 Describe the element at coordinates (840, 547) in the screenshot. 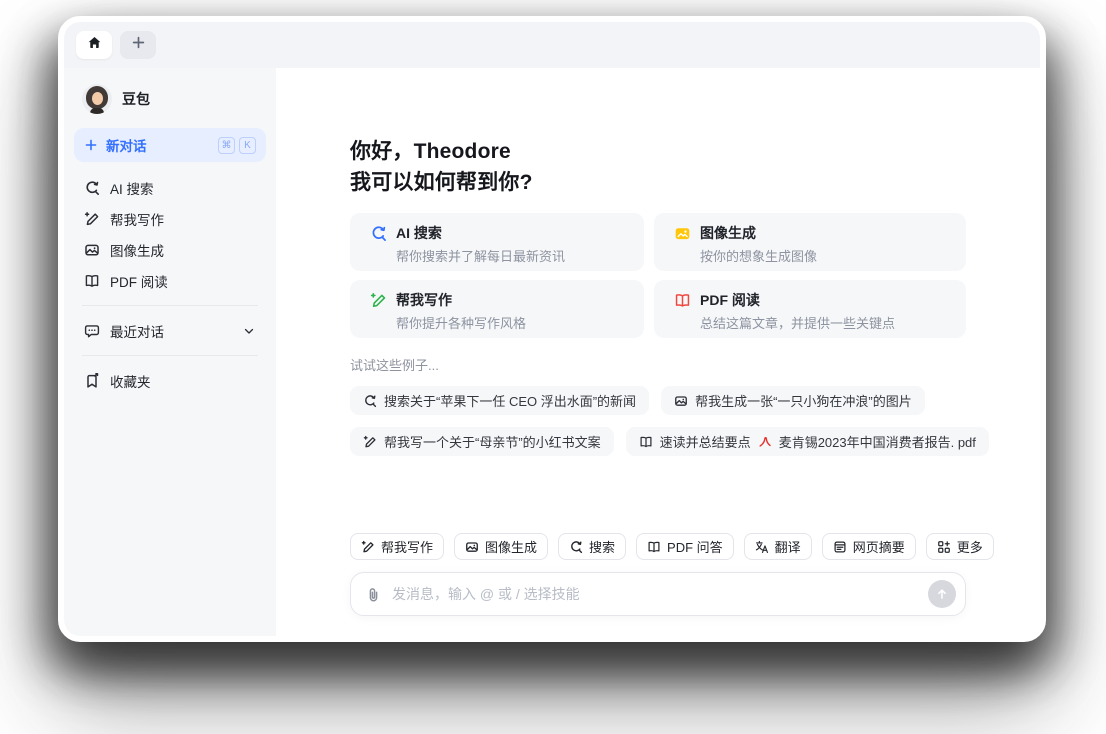

I see `webpage-icon` at that location.